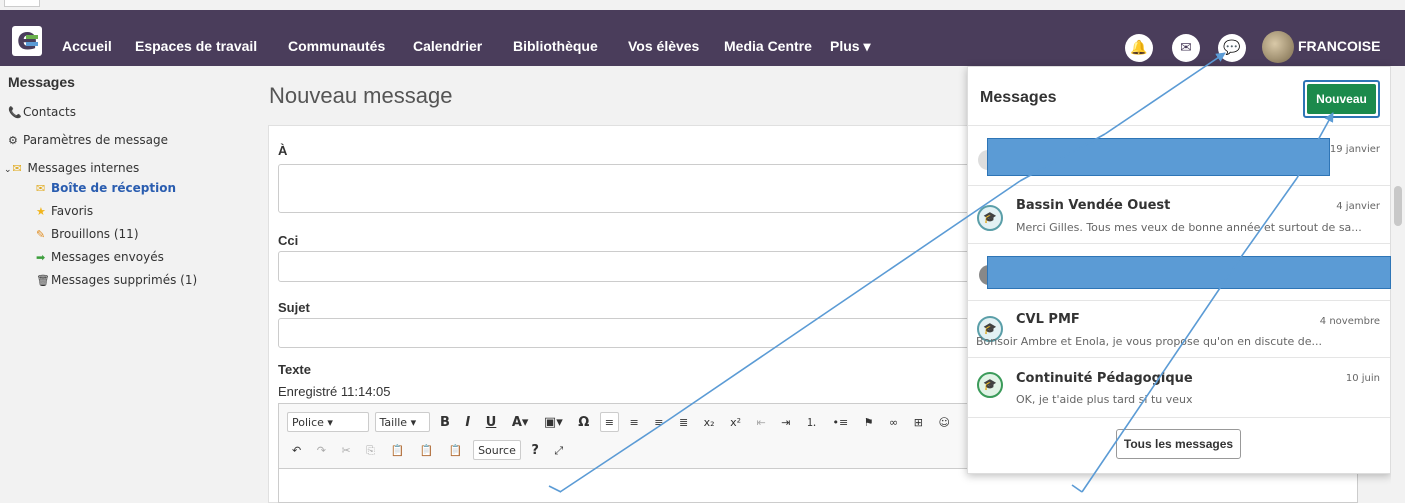 The height and width of the screenshot is (503, 1405). I want to click on superscript-icon: x², so click(735, 422).